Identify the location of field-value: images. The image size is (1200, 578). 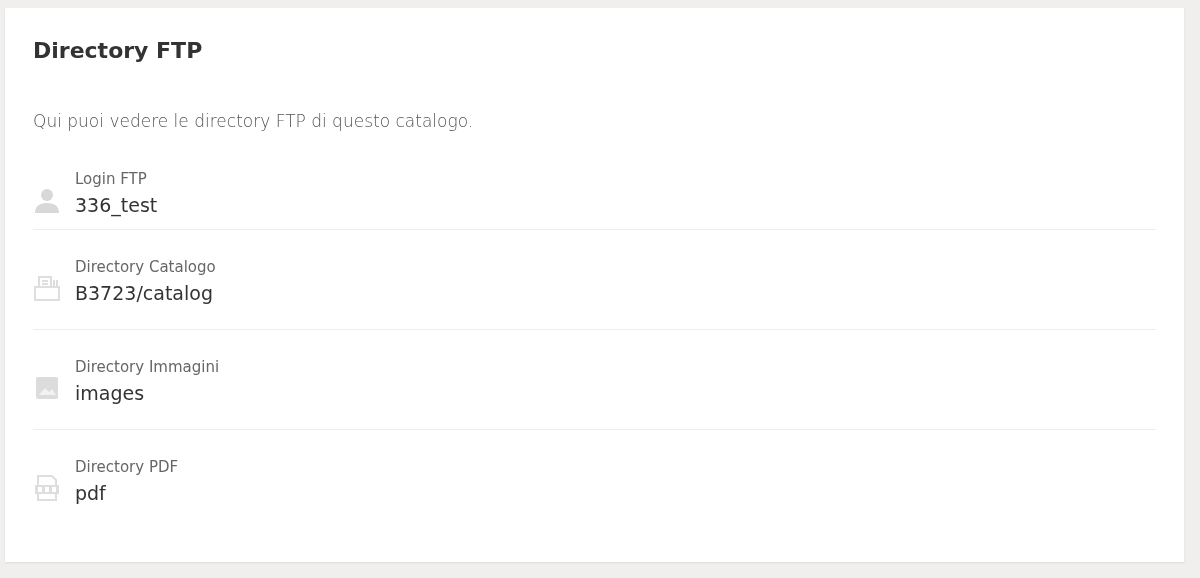
(110, 392).